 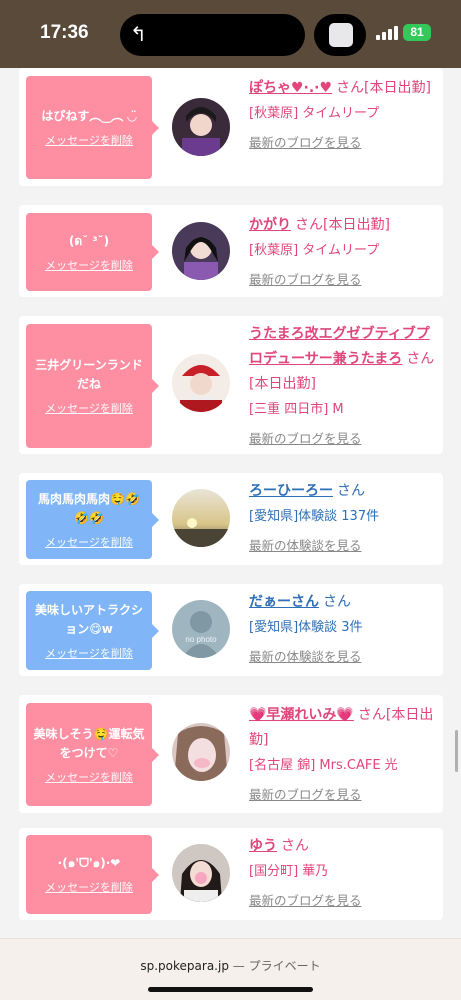 I want to click on message-text: はぴねす︵‿︵ ◡̈, so click(x=89, y=116).